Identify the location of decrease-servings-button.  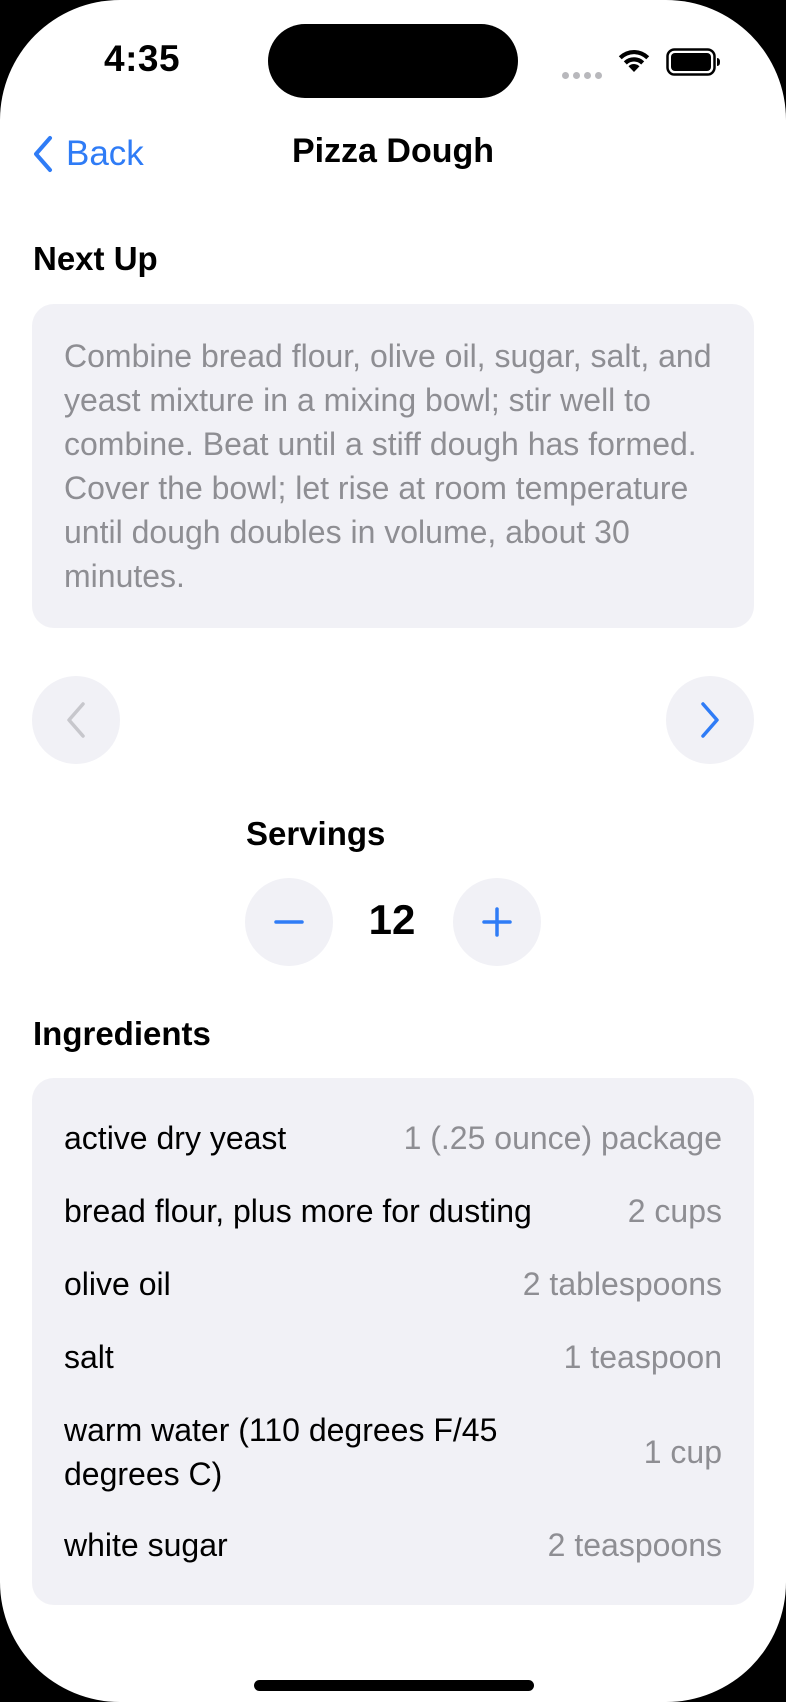
(289, 922).